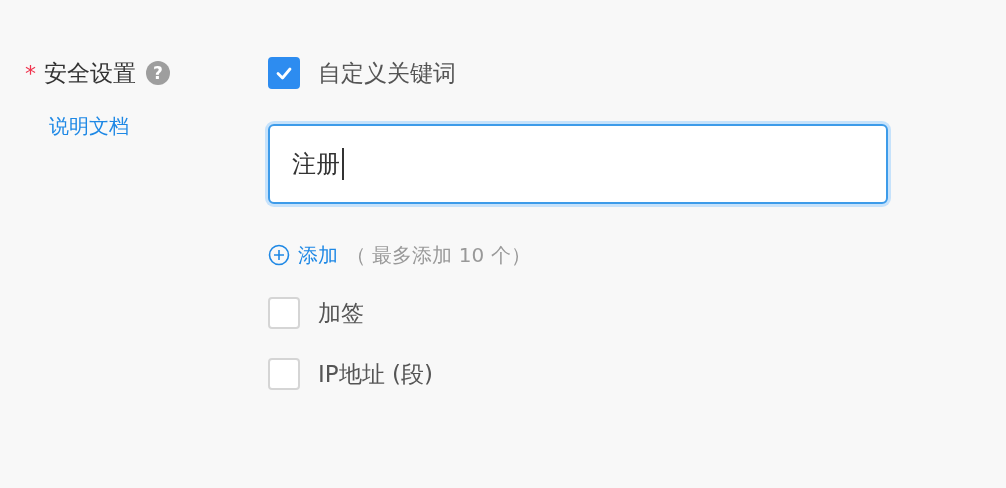 This screenshot has height=488, width=1006. I want to click on checkbox-label: 自定义关键词, so click(387, 73).